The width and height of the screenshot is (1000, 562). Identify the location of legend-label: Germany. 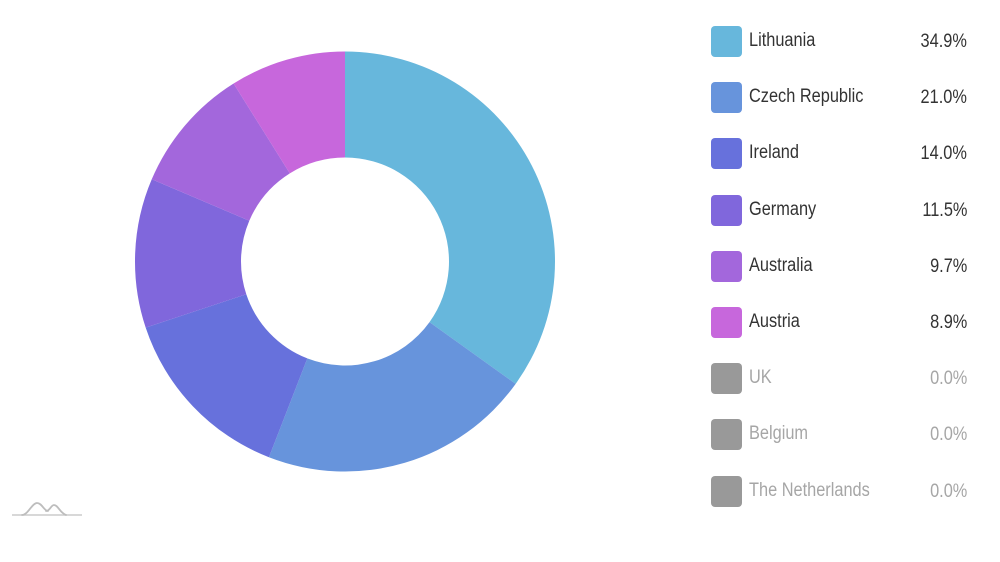
(783, 209).